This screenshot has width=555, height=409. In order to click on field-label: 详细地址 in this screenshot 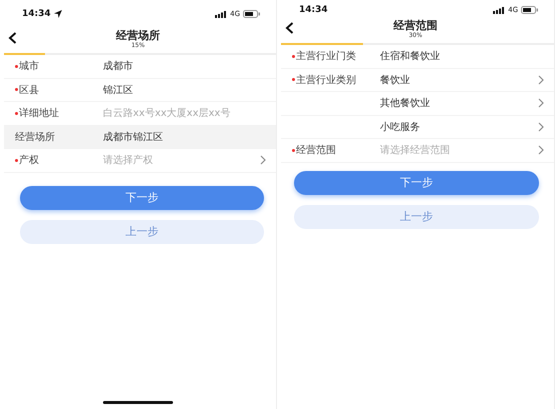, I will do `click(39, 113)`.